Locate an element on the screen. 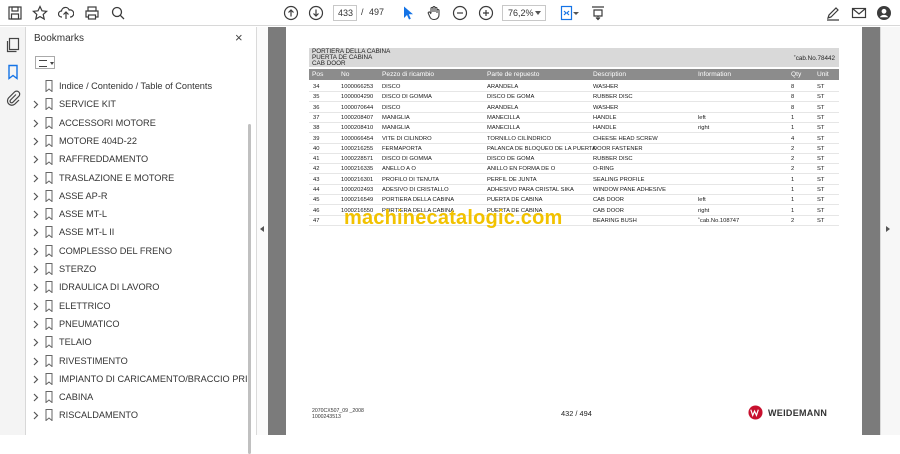  bookmark-options-button is located at coordinates (45, 62).